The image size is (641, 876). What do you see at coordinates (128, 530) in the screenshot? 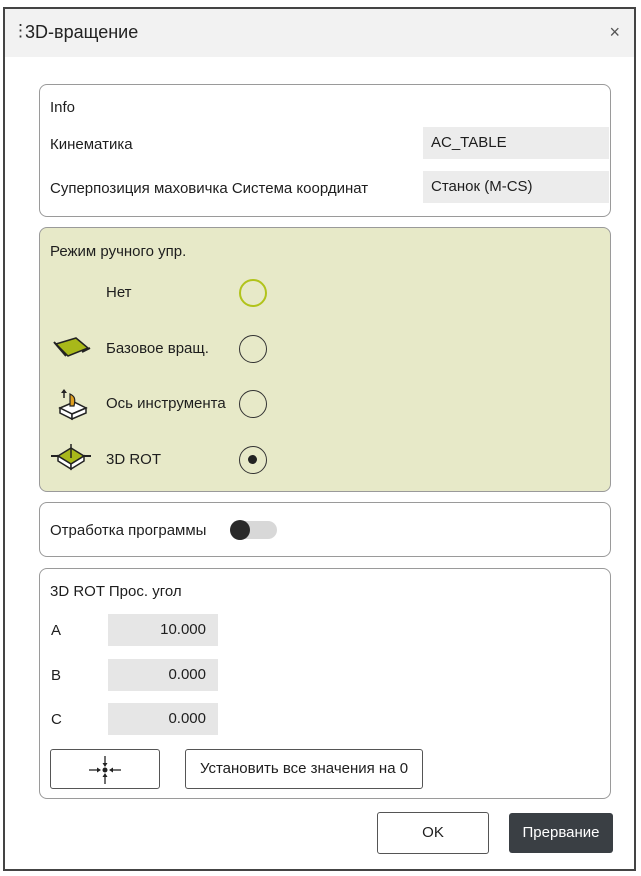
I see `program-run-label: Отработка программы` at bounding box center [128, 530].